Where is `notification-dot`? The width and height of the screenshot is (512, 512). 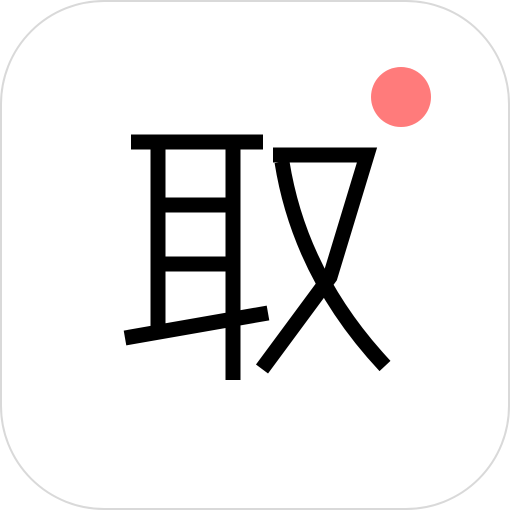
notification-dot is located at coordinates (401, 97).